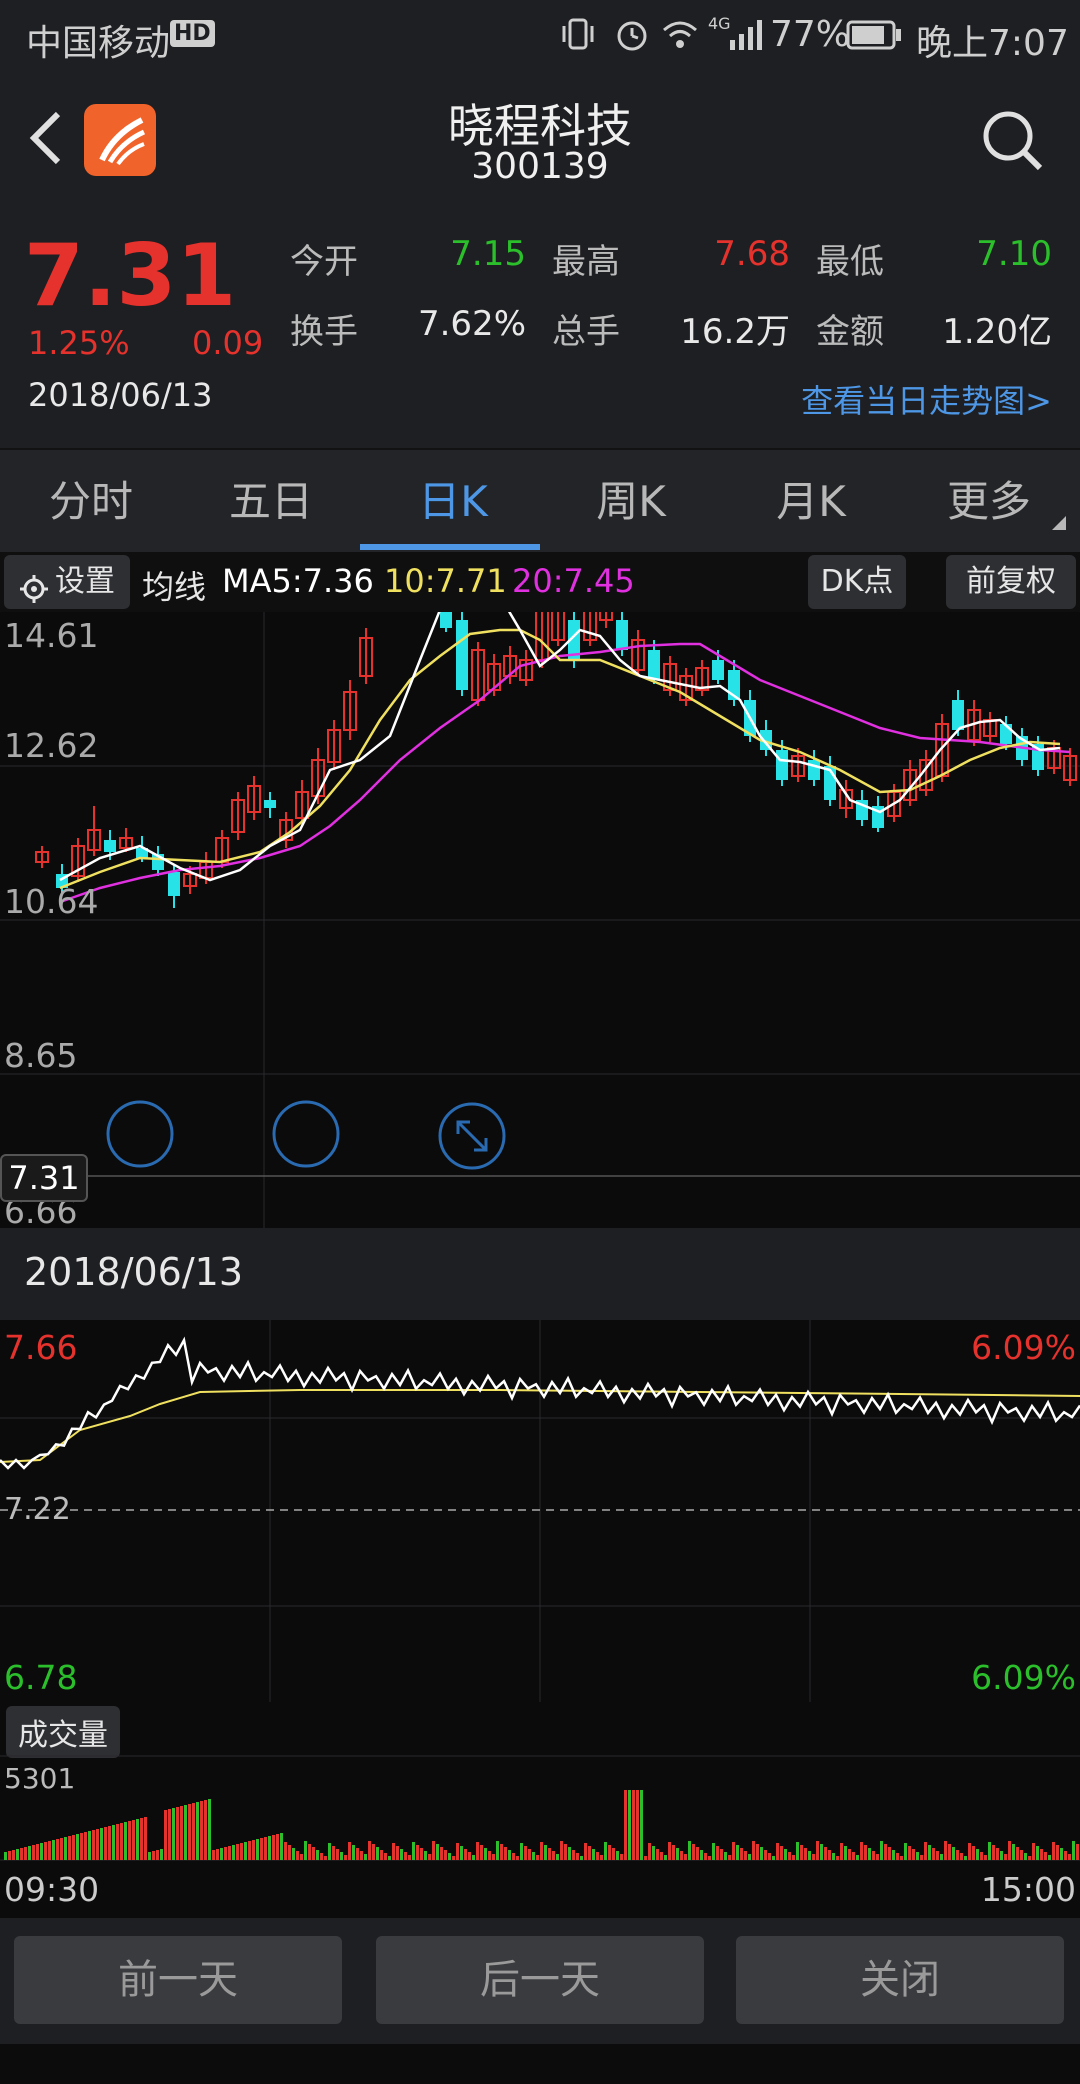 The width and height of the screenshot is (1080, 2084). What do you see at coordinates (46, 138) in the screenshot?
I see `back-icon` at bounding box center [46, 138].